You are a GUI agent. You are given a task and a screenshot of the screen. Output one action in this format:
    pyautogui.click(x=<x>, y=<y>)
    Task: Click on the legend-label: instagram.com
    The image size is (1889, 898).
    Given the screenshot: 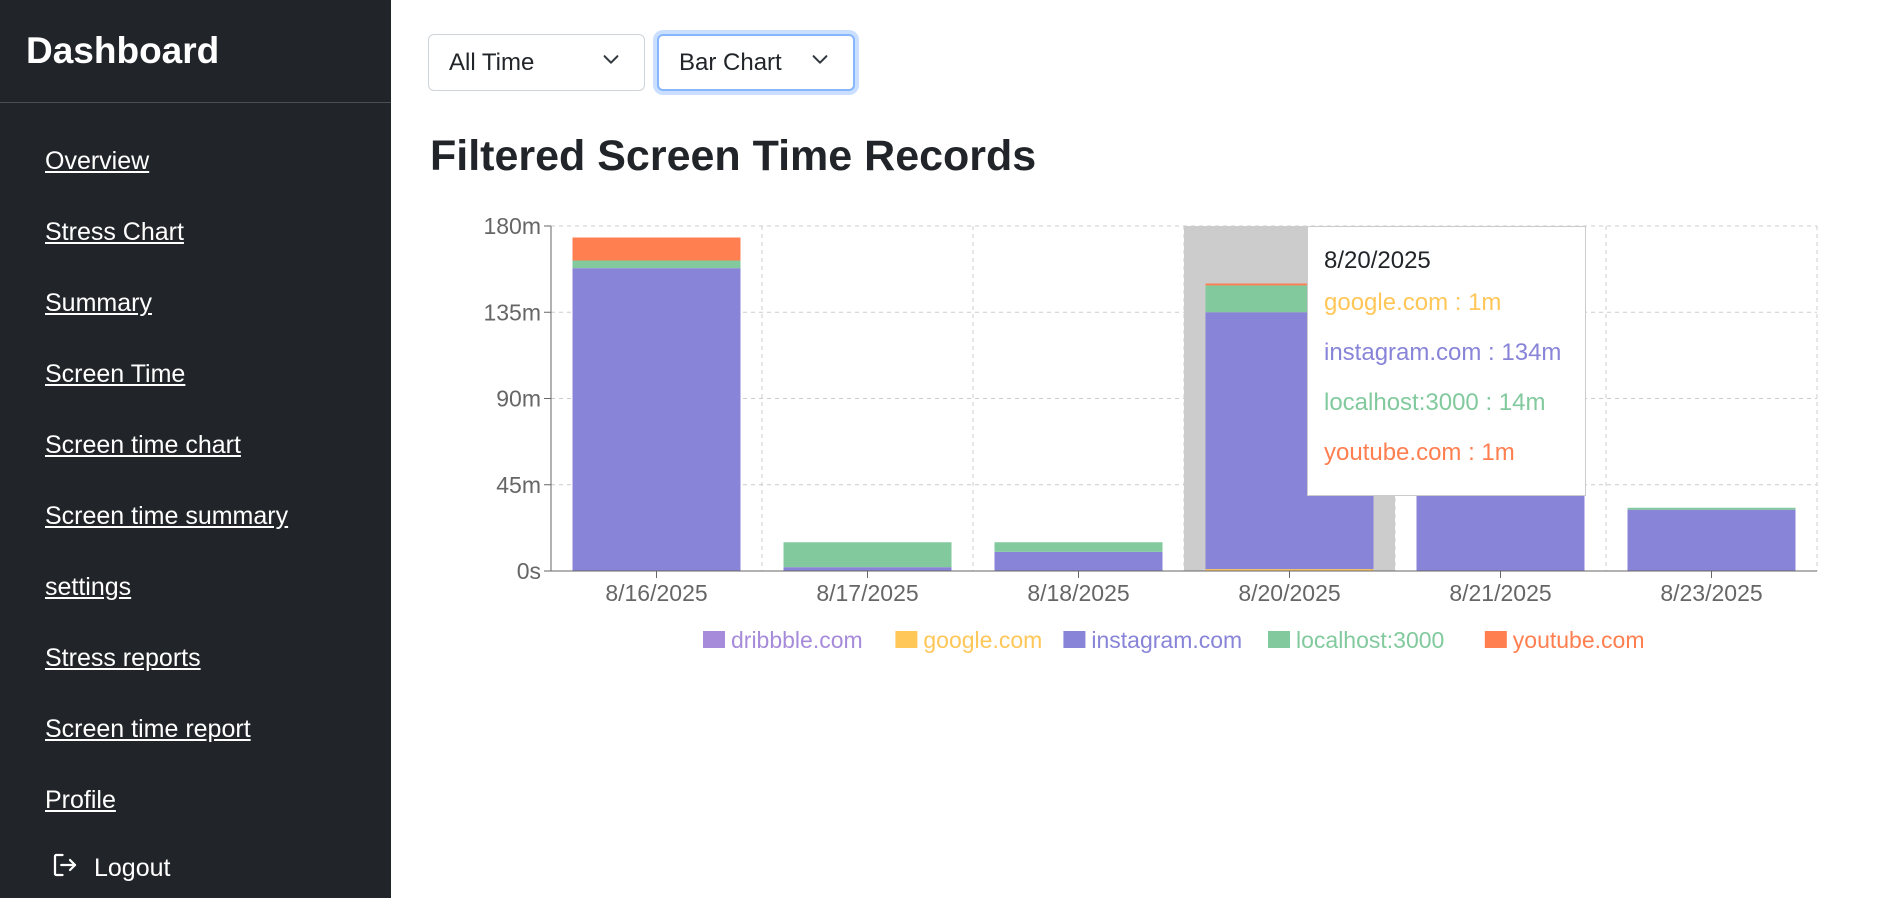 What is the action you would take?
    pyautogui.click(x=1166, y=640)
    